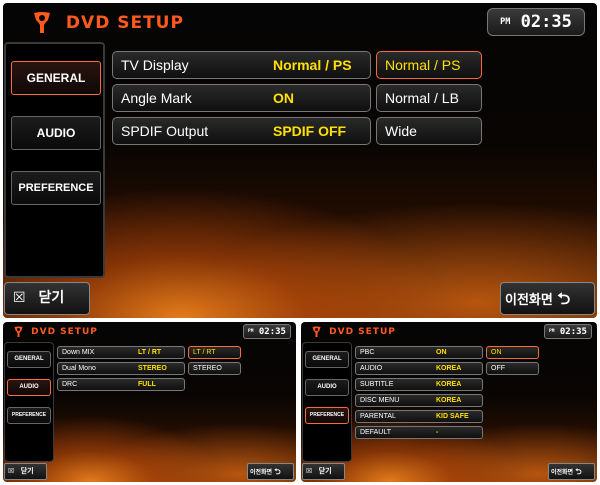 The width and height of the screenshot is (600, 485). I want to click on clock-display: PM 02:35, so click(536, 22).